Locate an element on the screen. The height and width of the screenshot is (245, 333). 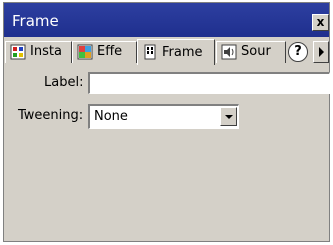
label-input is located at coordinates (209, 83).